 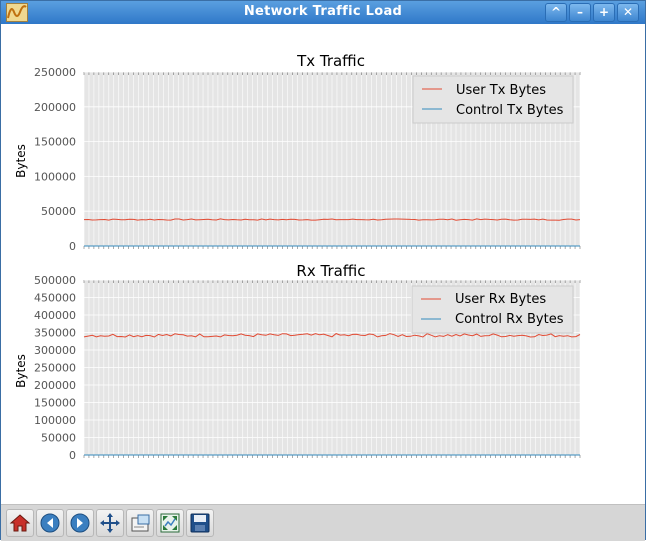 I want to click on forward-button, so click(x=80, y=523).